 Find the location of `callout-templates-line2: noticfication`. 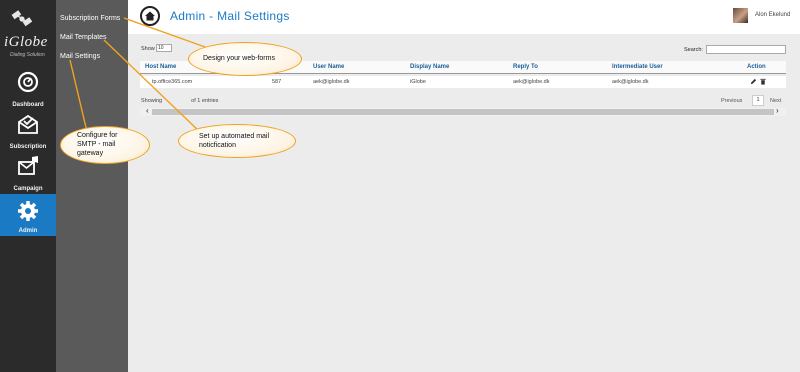

callout-templates-line2: noticfication is located at coordinates (217, 145).